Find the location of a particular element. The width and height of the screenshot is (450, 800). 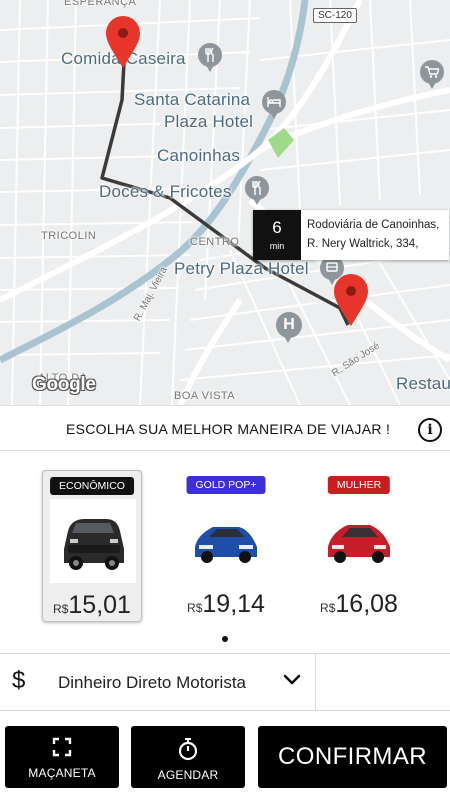

choose-title: ESCOLHA SUA MELHOR MANEIRA DE VIAJAR ! is located at coordinates (228, 429).